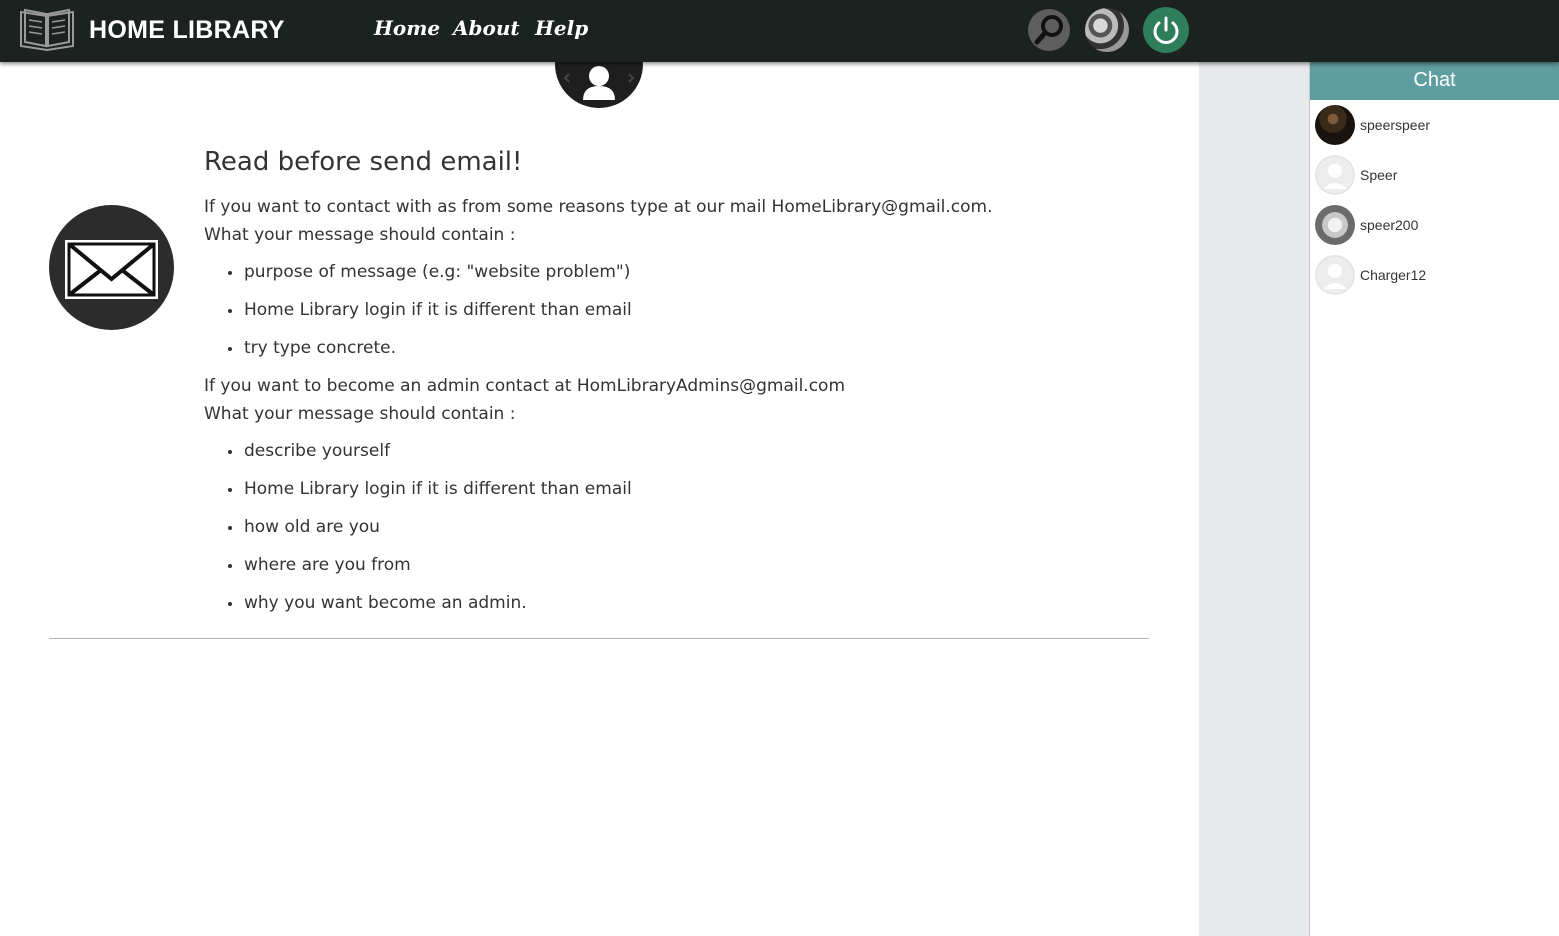 Image resolution: width=1559 pixels, height=936 pixels. What do you see at coordinates (1434, 275) in the screenshot?
I see `chat-user-item: Charger12` at bounding box center [1434, 275].